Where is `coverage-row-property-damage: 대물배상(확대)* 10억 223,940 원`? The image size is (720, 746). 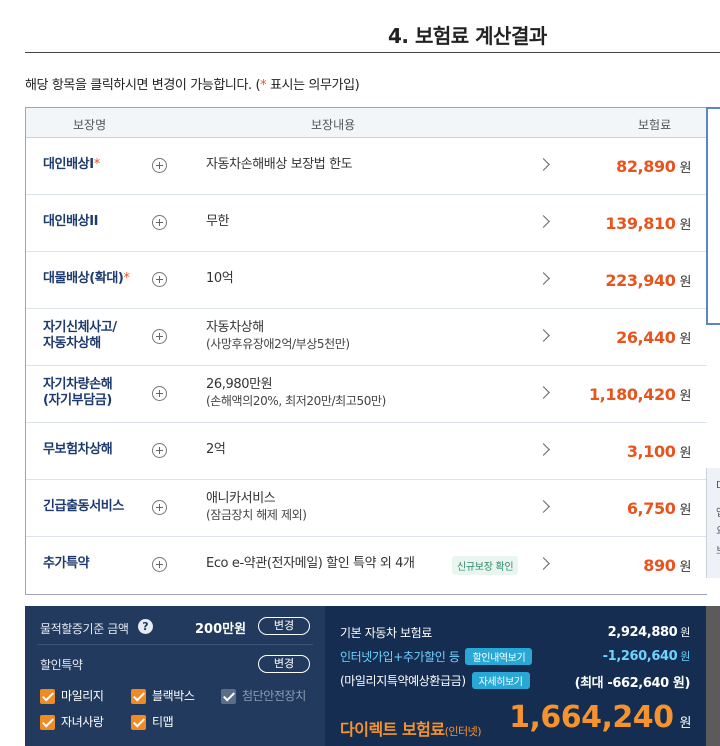 coverage-row-property-damage: 대물배상(확대)* 10억 223,940 원 is located at coordinates (366, 280).